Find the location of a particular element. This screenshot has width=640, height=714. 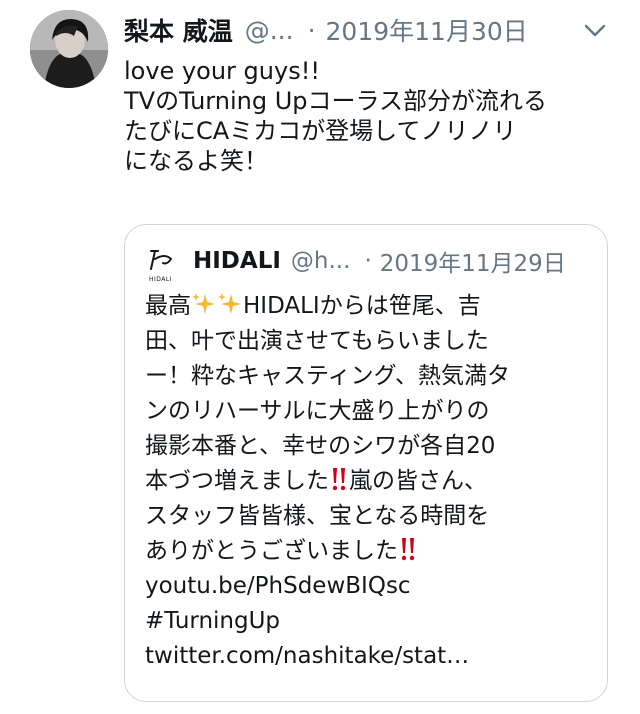

quoted-avatar: HIDALI is located at coordinates (163, 265).